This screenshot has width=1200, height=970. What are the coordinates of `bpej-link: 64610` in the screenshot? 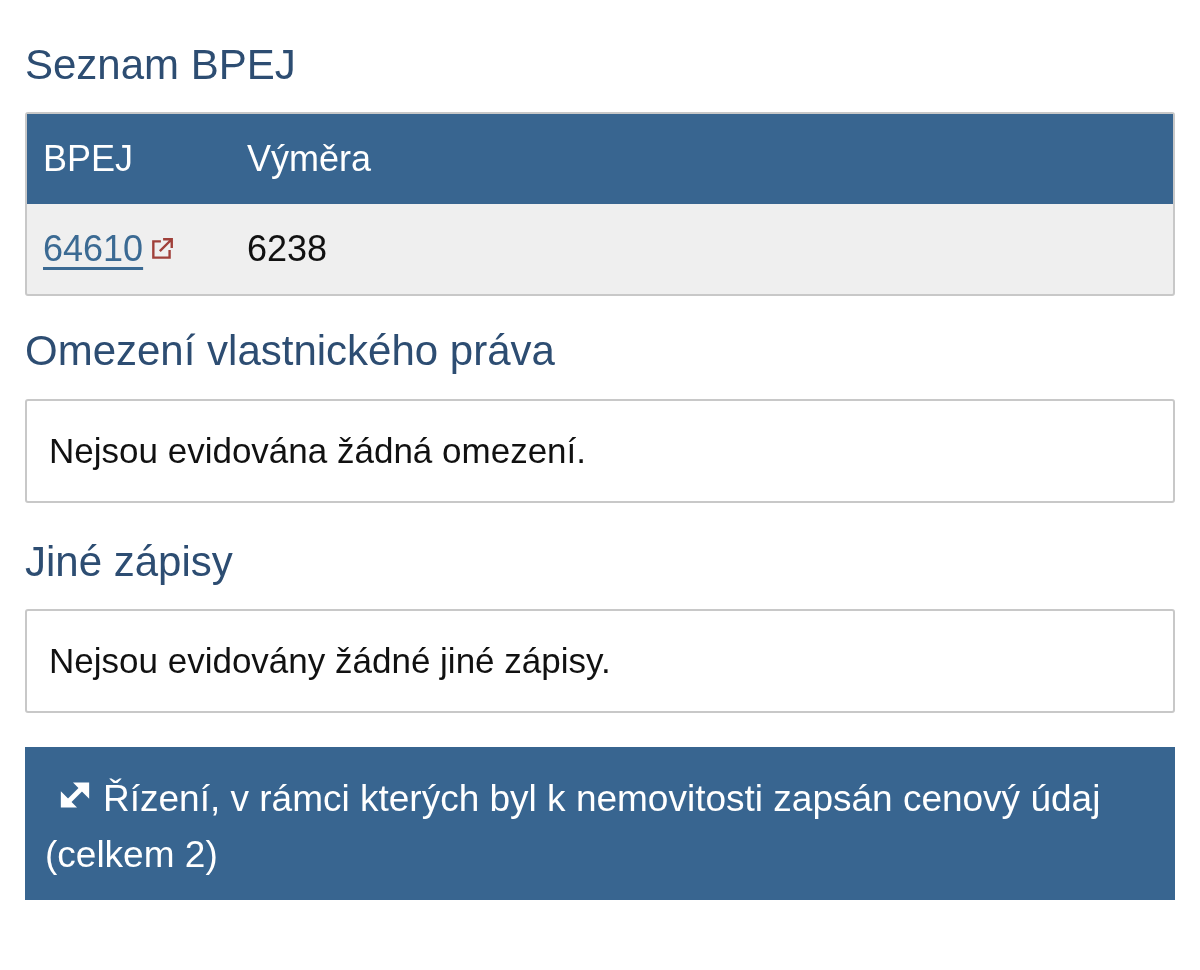 It's located at (93, 249).